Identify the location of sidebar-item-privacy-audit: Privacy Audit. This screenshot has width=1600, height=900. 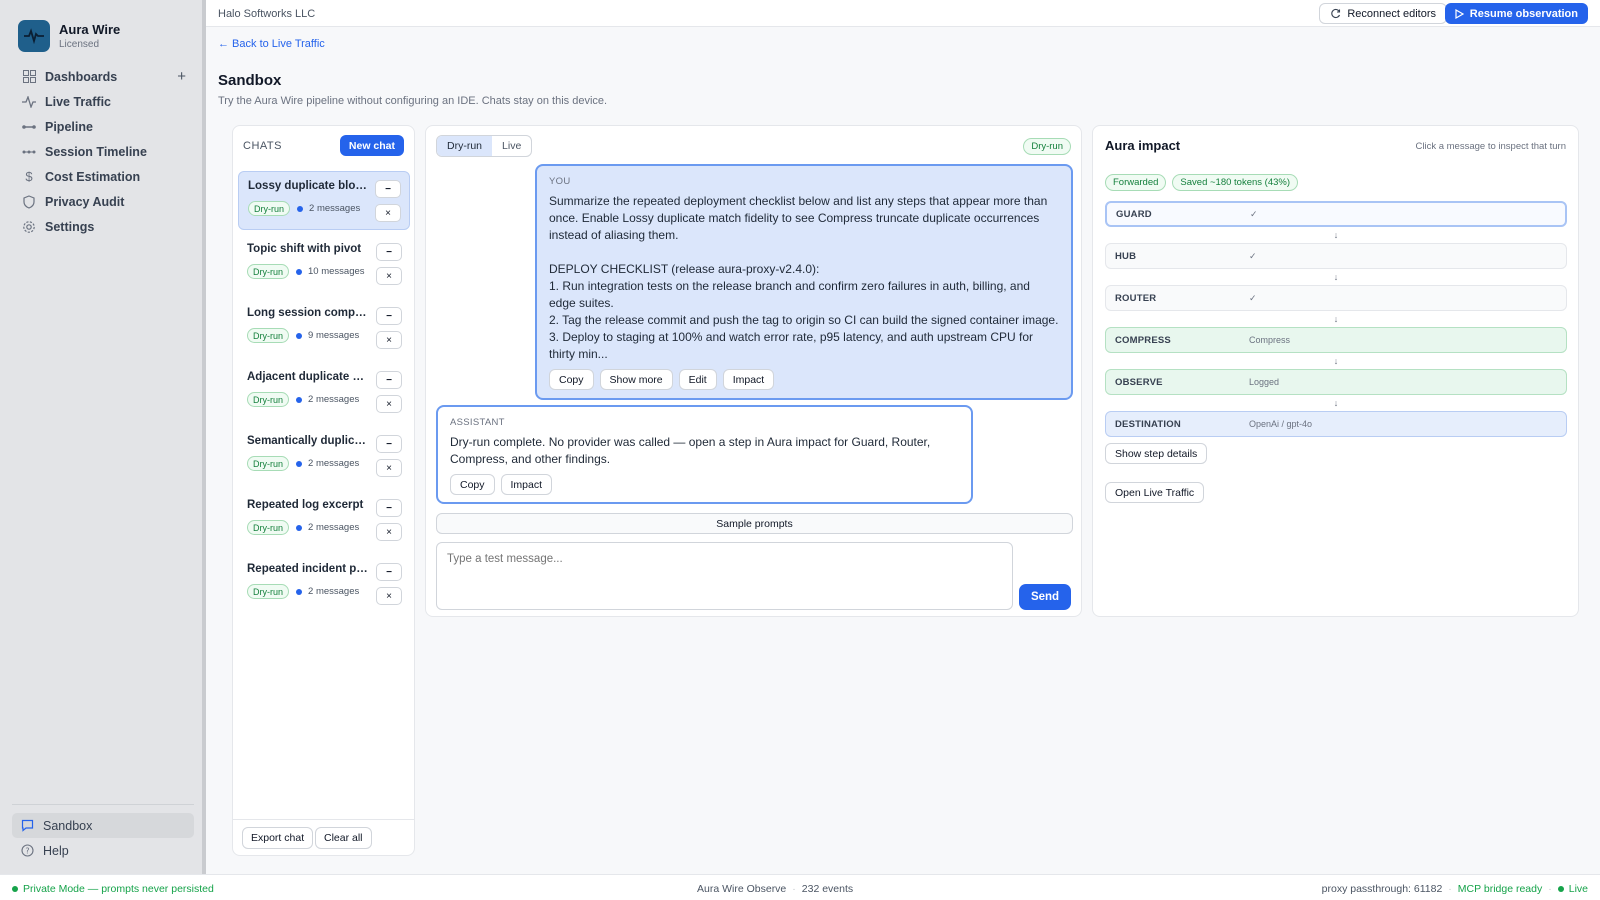
(103, 201).